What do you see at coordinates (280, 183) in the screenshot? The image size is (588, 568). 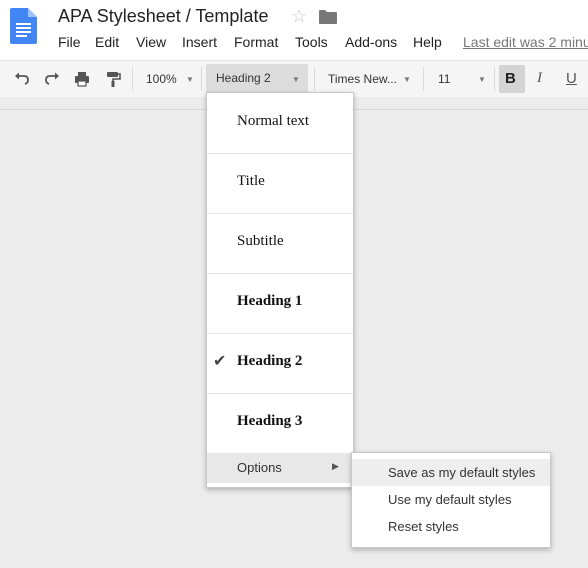 I see `style-item-title: Title` at bounding box center [280, 183].